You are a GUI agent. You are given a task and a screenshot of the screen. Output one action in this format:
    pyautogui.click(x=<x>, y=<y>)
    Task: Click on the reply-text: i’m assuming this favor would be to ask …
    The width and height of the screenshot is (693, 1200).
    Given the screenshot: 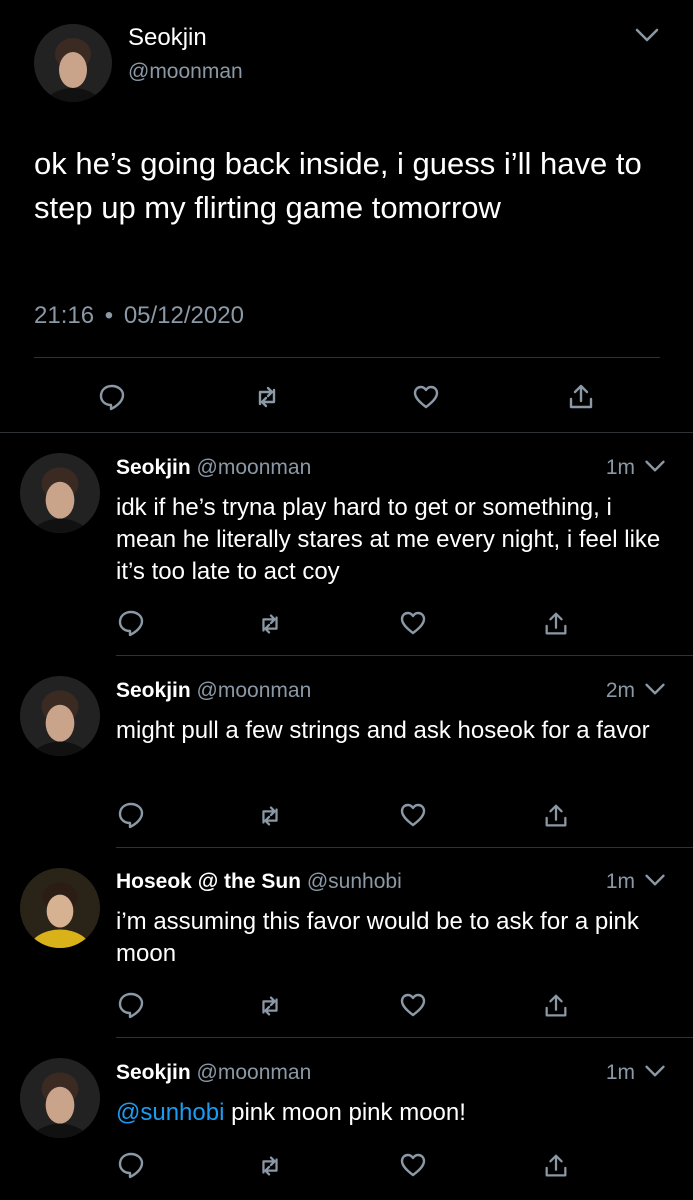 What is the action you would take?
    pyautogui.click(x=377, y=937)
    